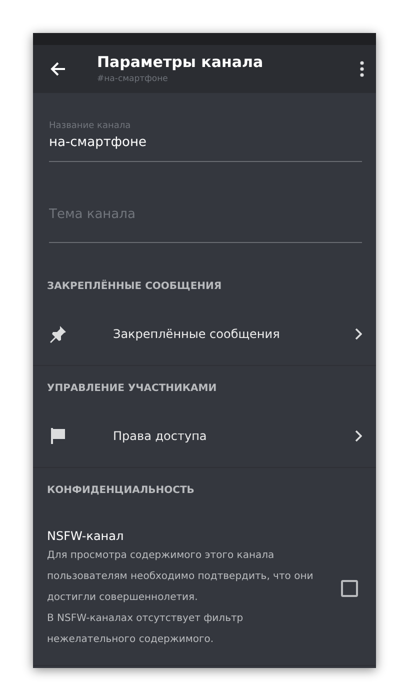 This screenshot has height=700, width=408. Describe the element at coordinates (362, 69) in the screenshot. I see `more-menu-icon` at that location.